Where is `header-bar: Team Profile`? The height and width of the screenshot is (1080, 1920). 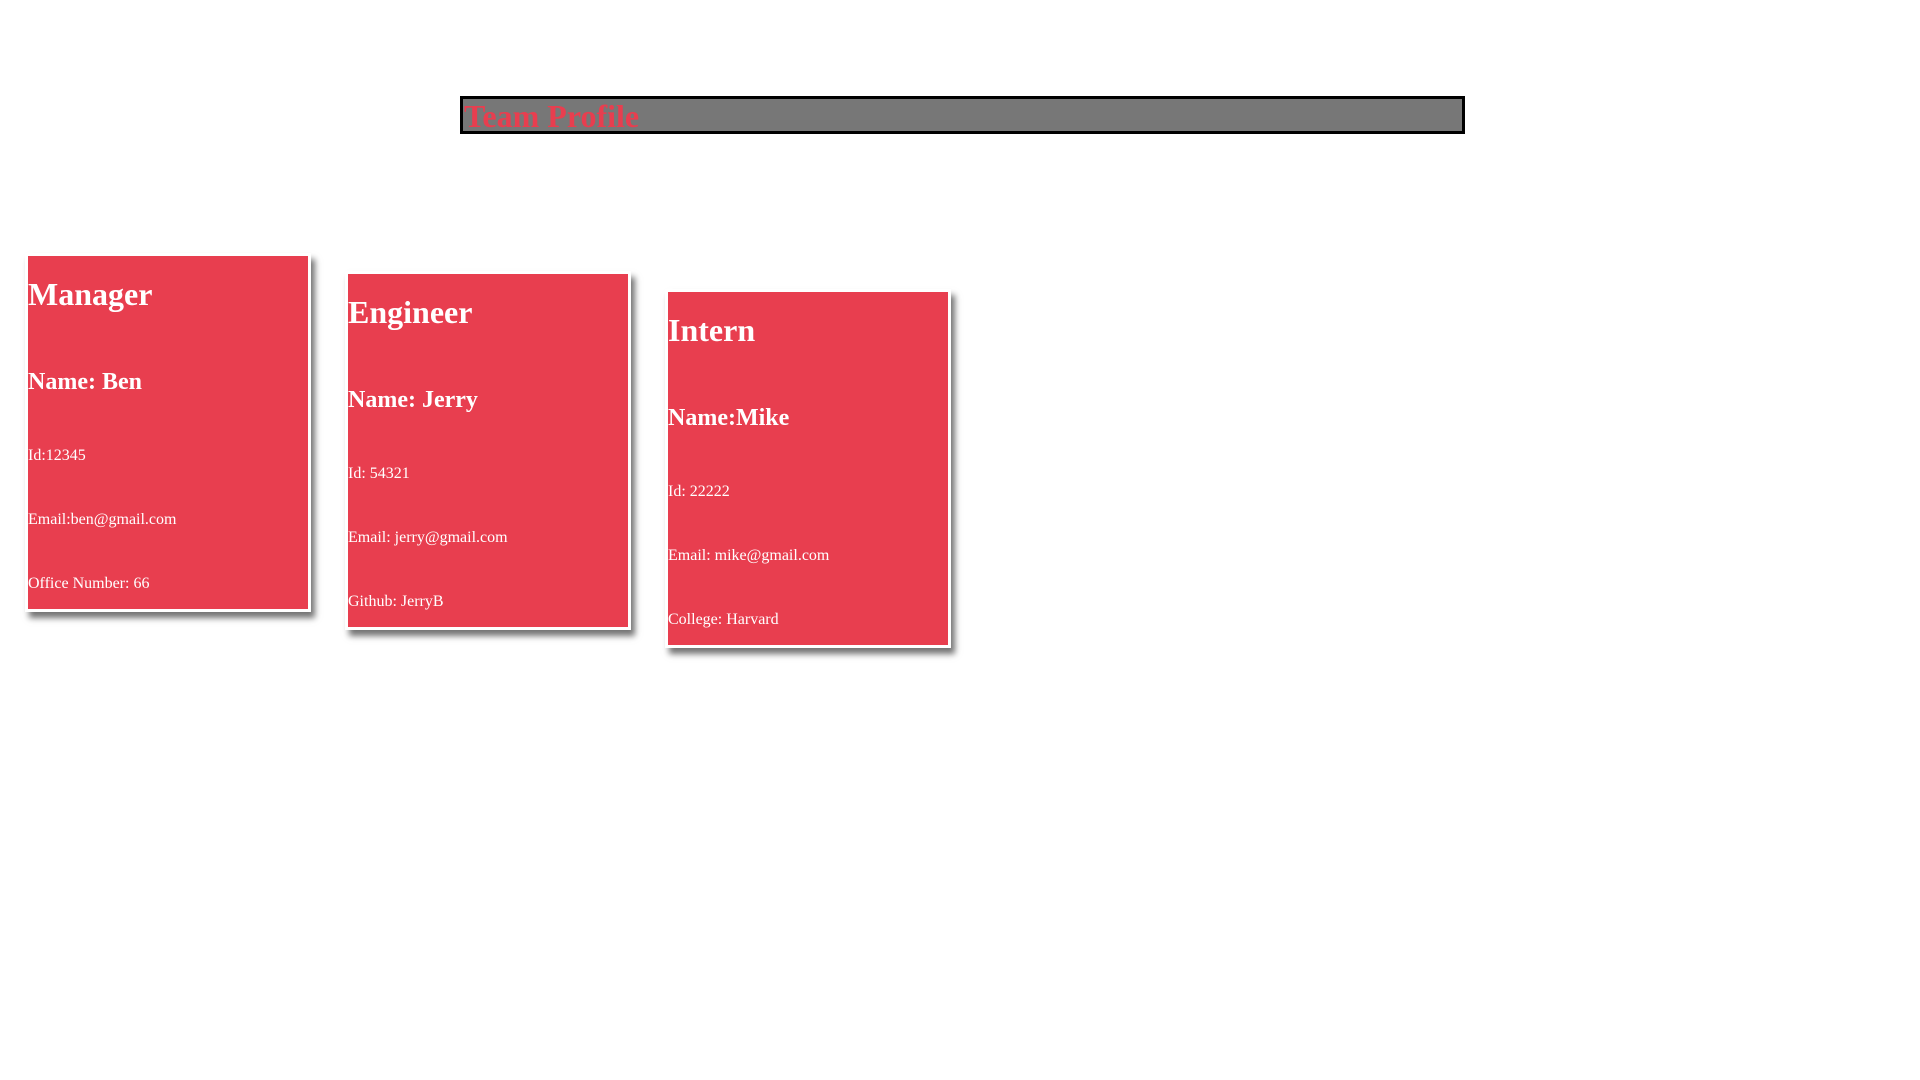 header-bar: Team Profile is located at coordinates (962, 115).